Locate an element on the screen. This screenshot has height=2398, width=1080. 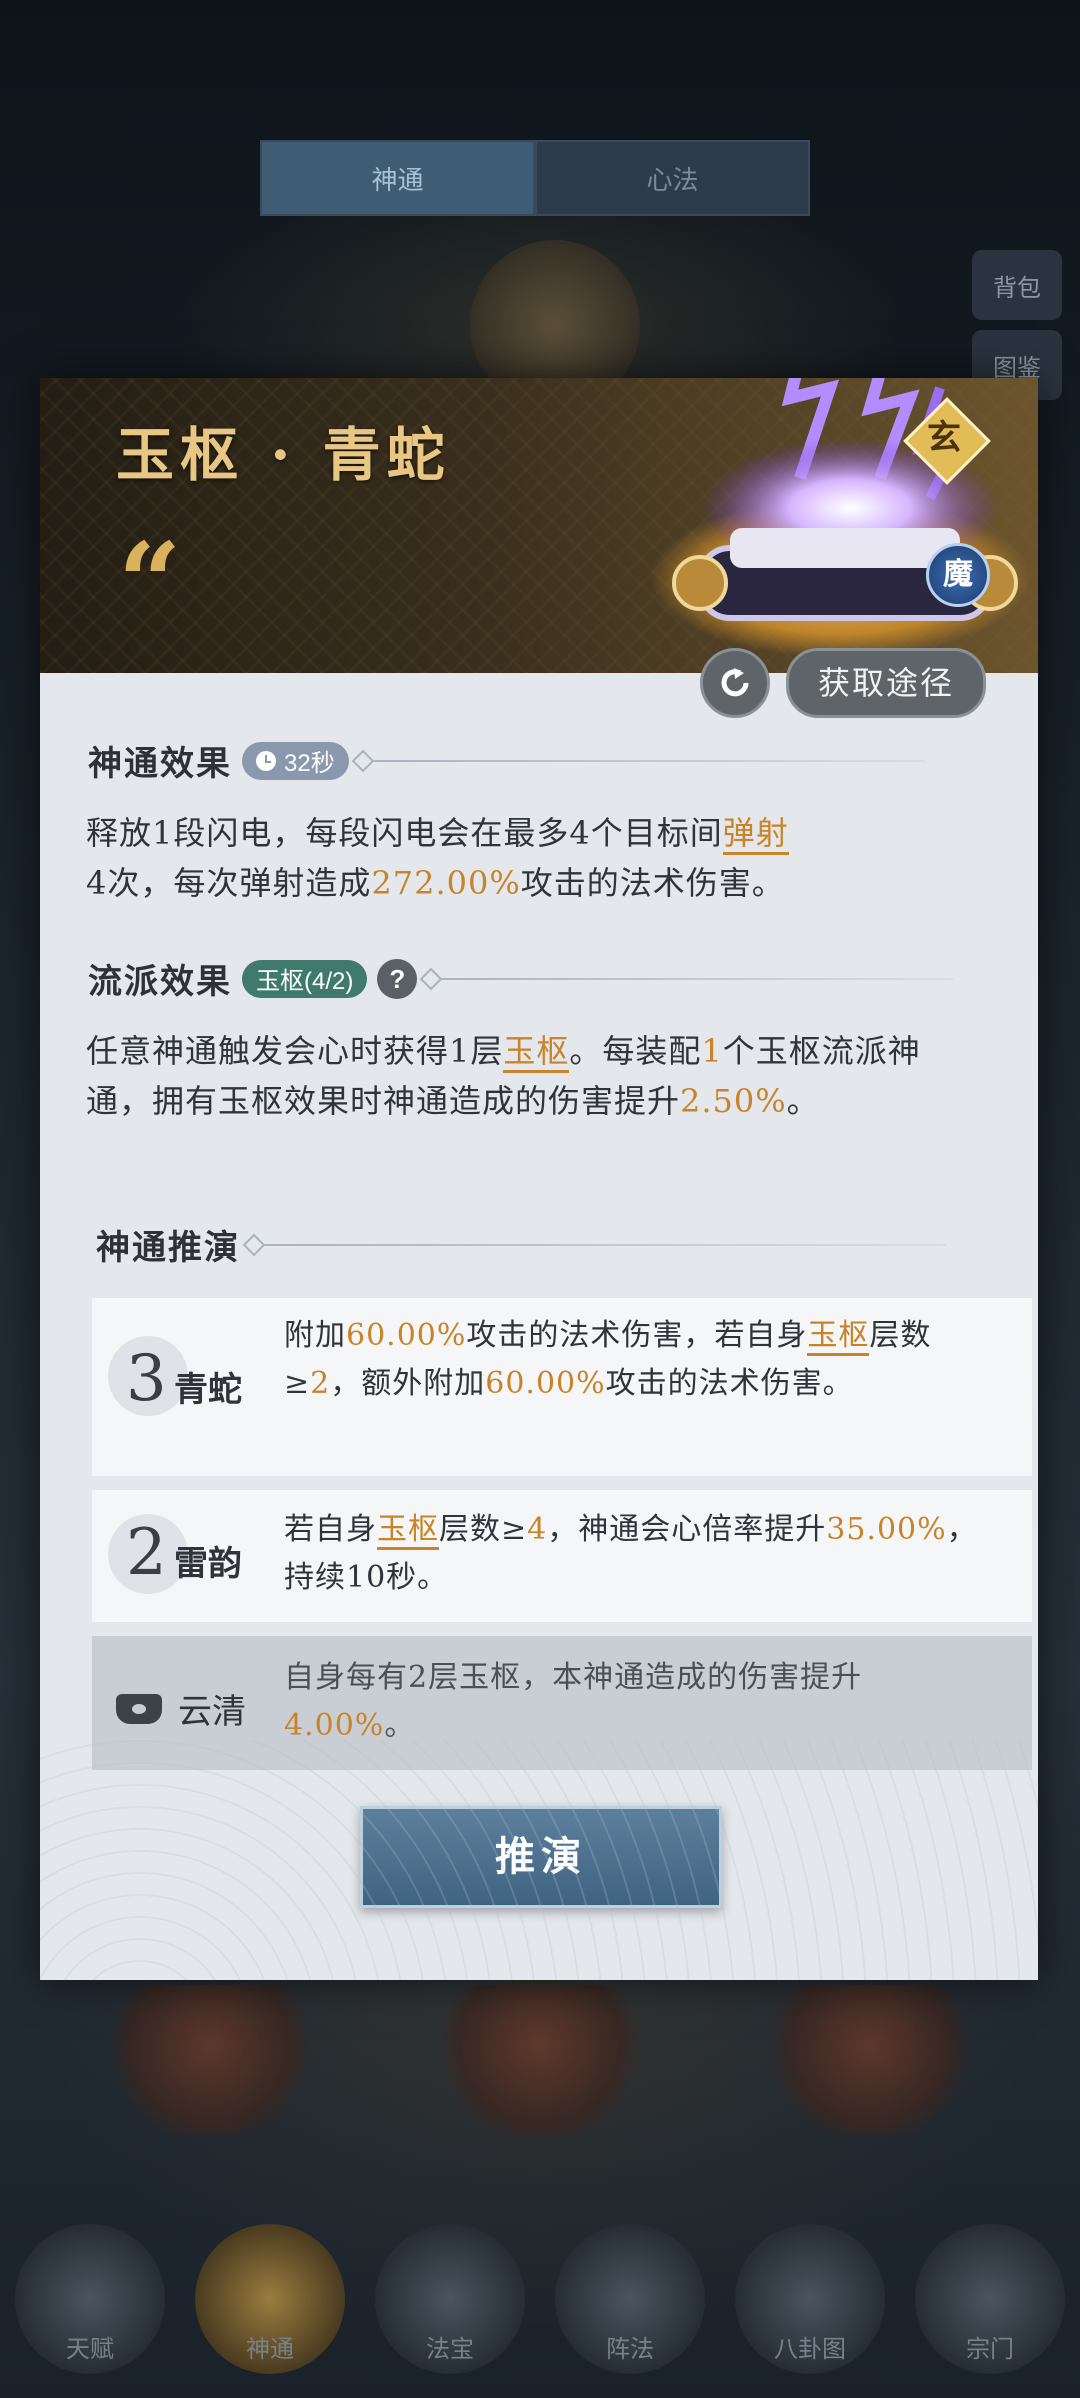
refresh-button is located at coordinates (735, 683).